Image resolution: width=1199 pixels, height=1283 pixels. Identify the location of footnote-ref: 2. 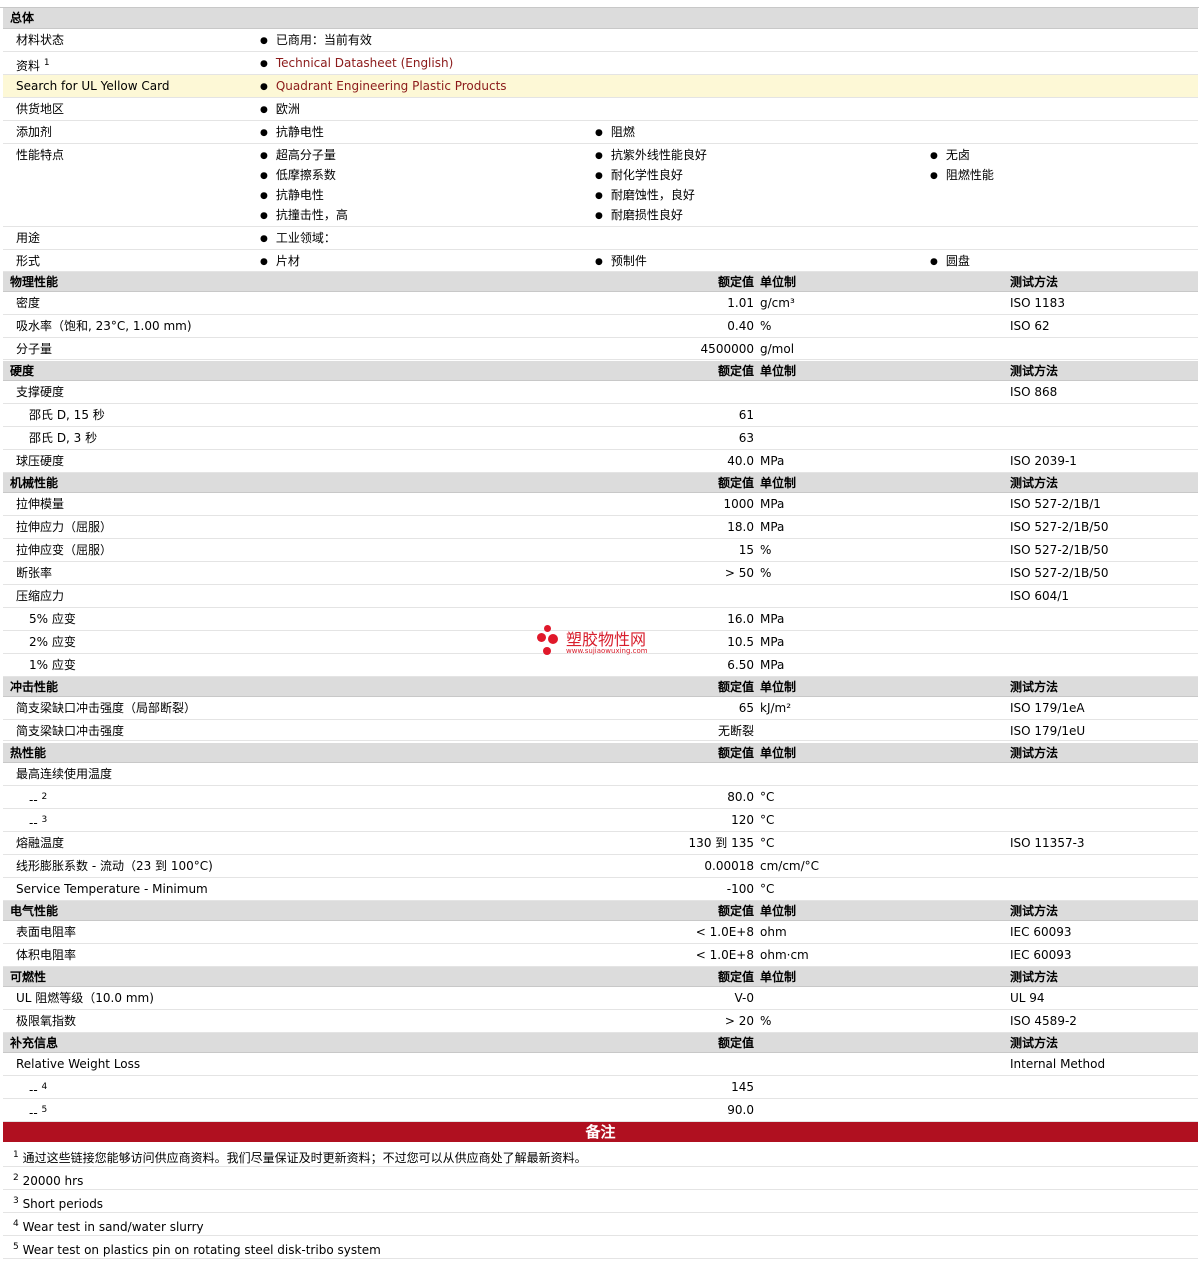
(44, 797).